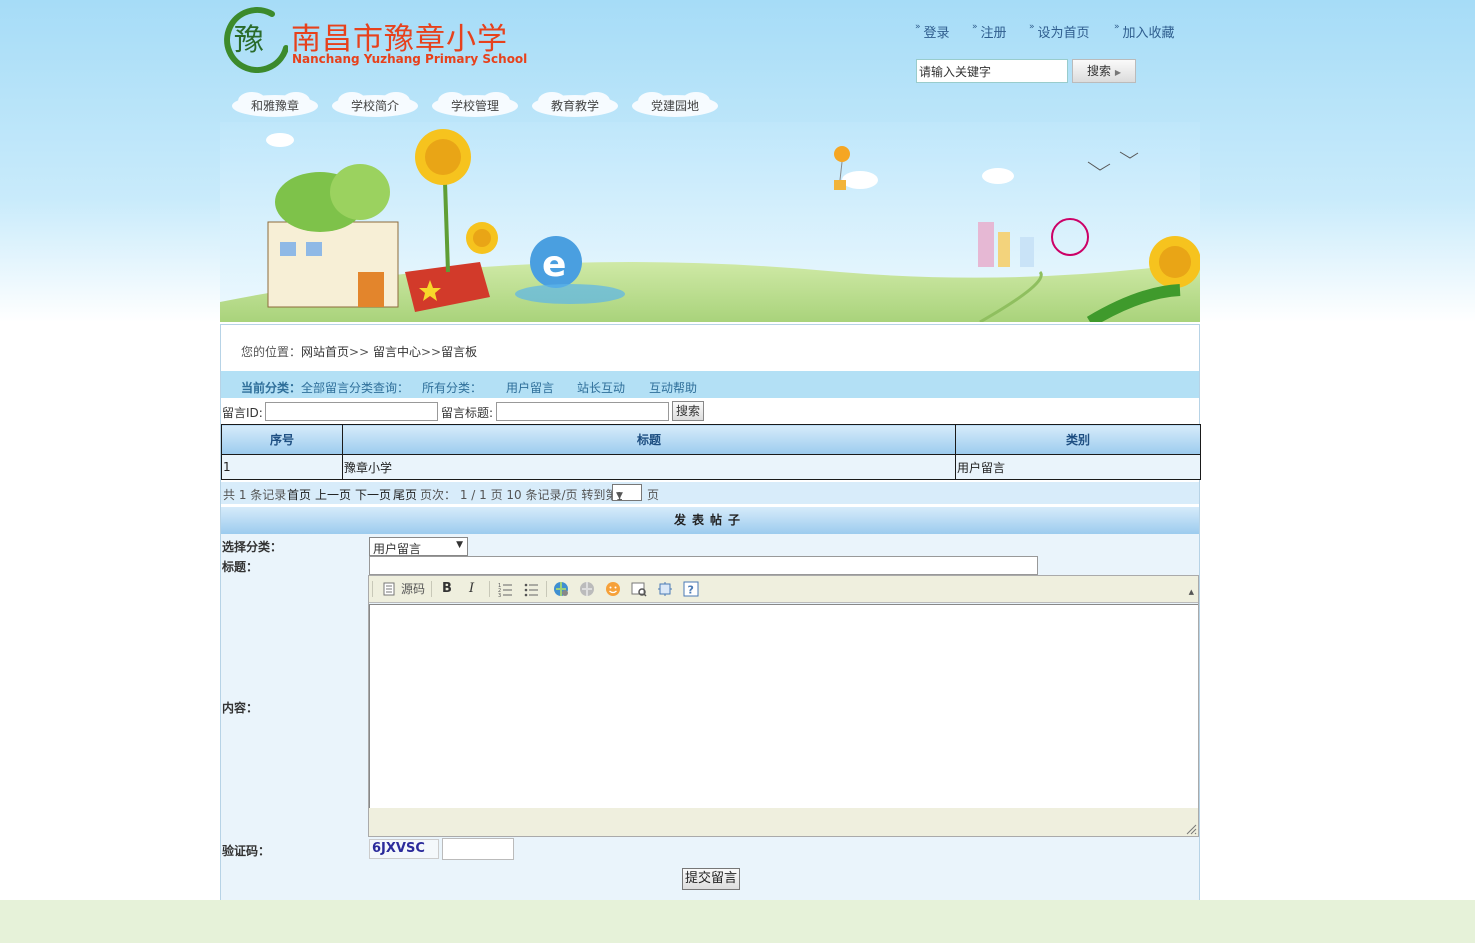 The height and width of the screenshot is (943, 1475). Describe the element at coordinates (530, 387) in the screenshot. I see `category-user-message: 用户留言` at that location.